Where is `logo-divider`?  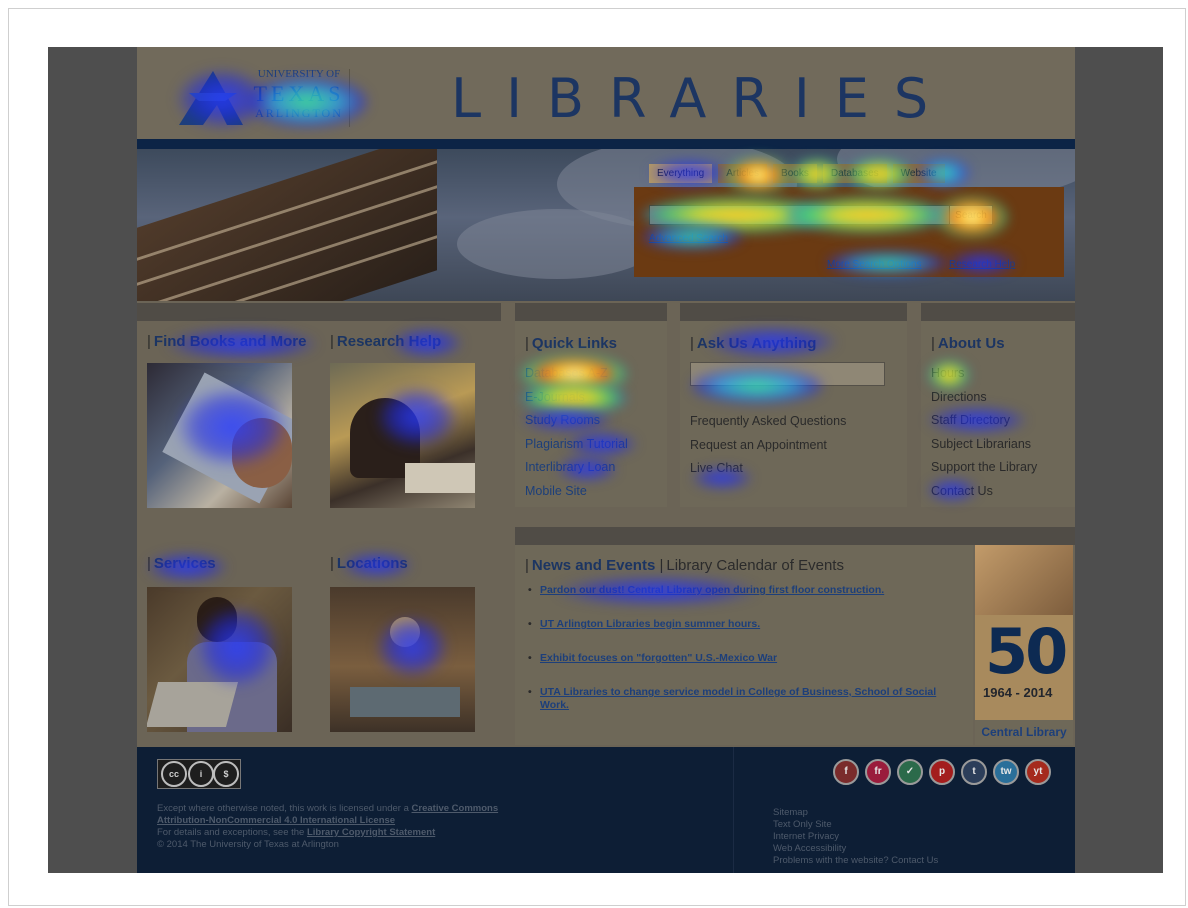
logo-divider is located at coordinates (349, 98).